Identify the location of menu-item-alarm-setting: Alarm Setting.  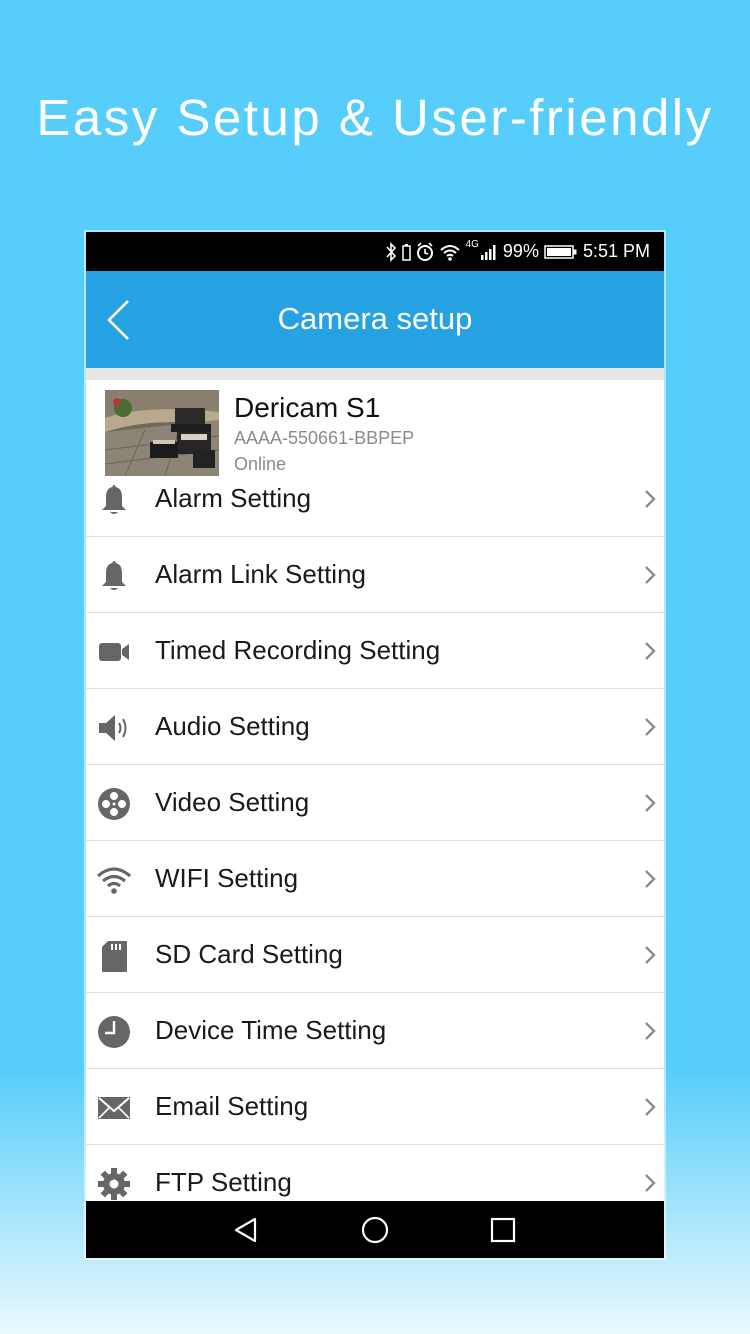
(375, 499).